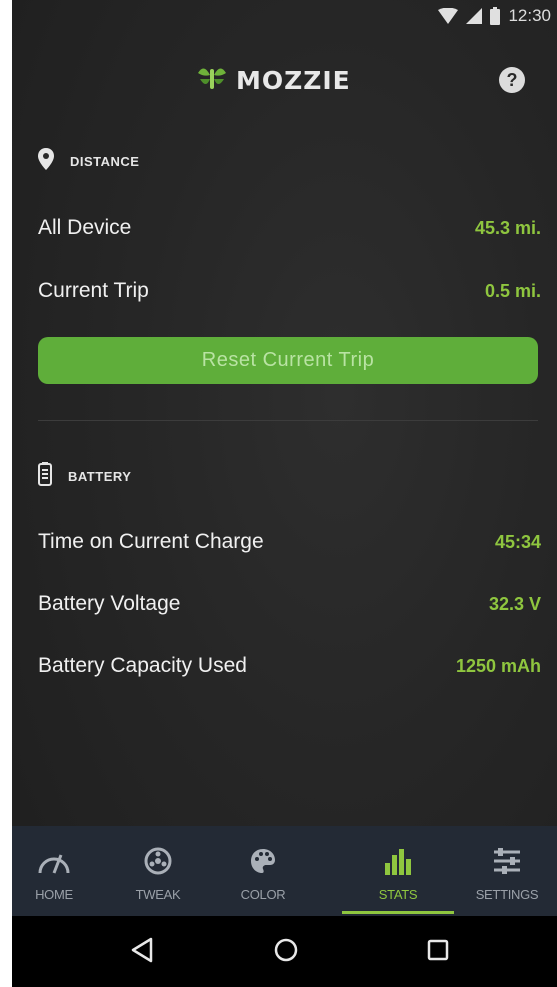 The width and height of the screenshot is (557, 987). Describe the element at coordinates (105, 161) in the screenshot. I see `distance-title: DISTANCE` at that location.